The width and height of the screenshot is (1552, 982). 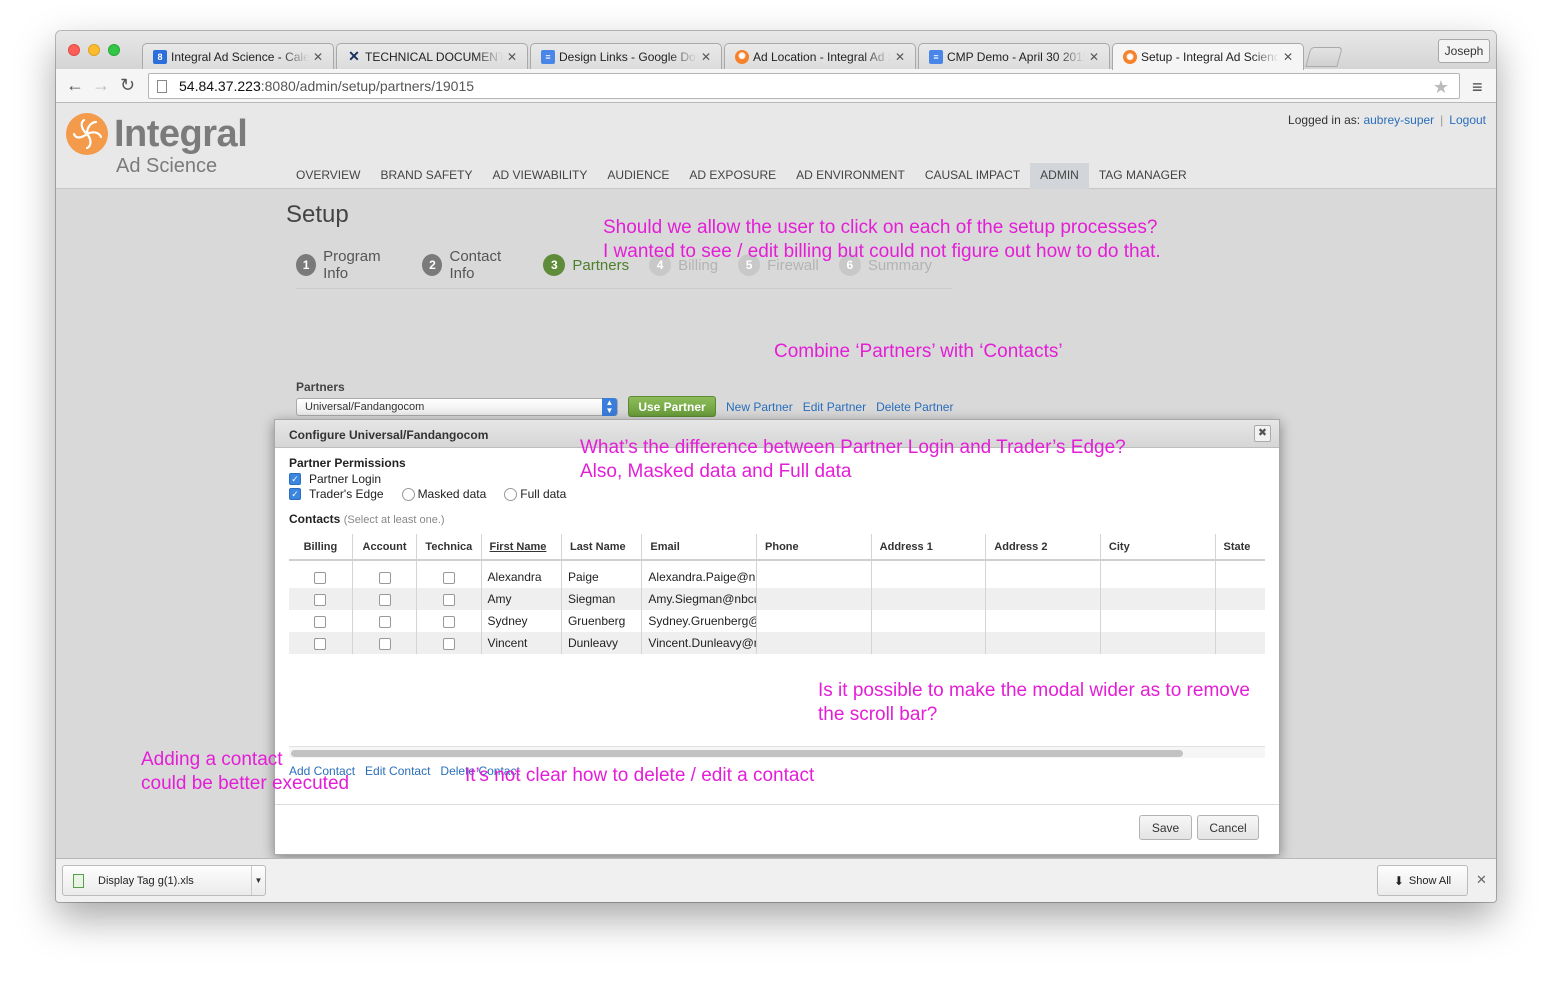 What do you see at coordinates (672, 406) in the screenshot?
I see `use-partner-button: Use Partner` at bounding box center [672, 406].